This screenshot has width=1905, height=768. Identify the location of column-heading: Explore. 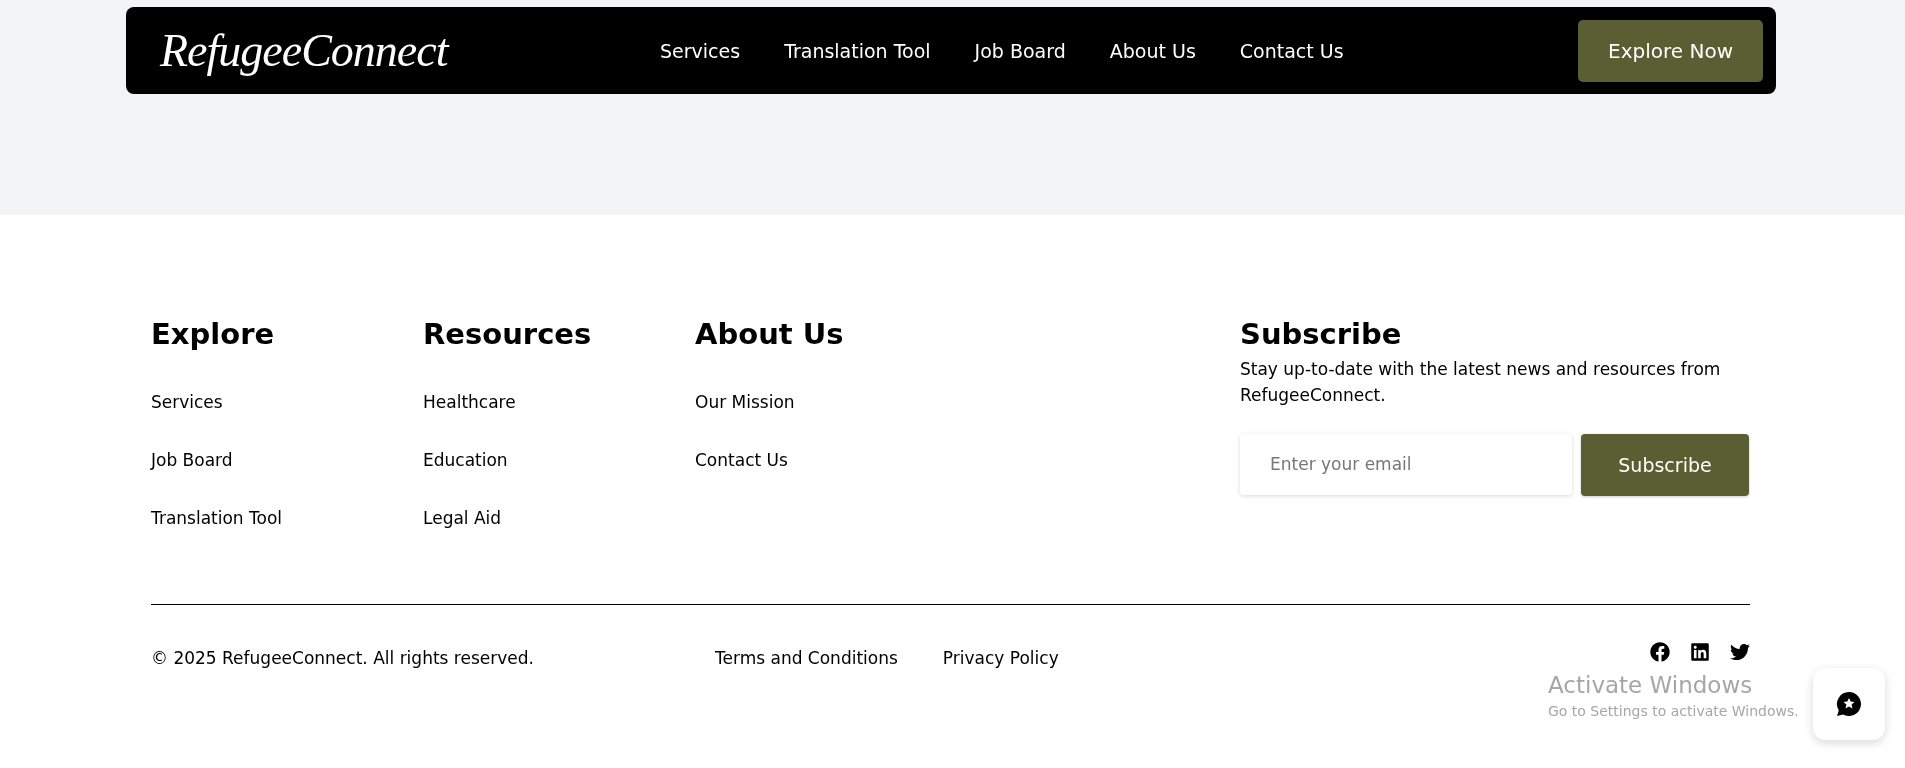
(213, 334).